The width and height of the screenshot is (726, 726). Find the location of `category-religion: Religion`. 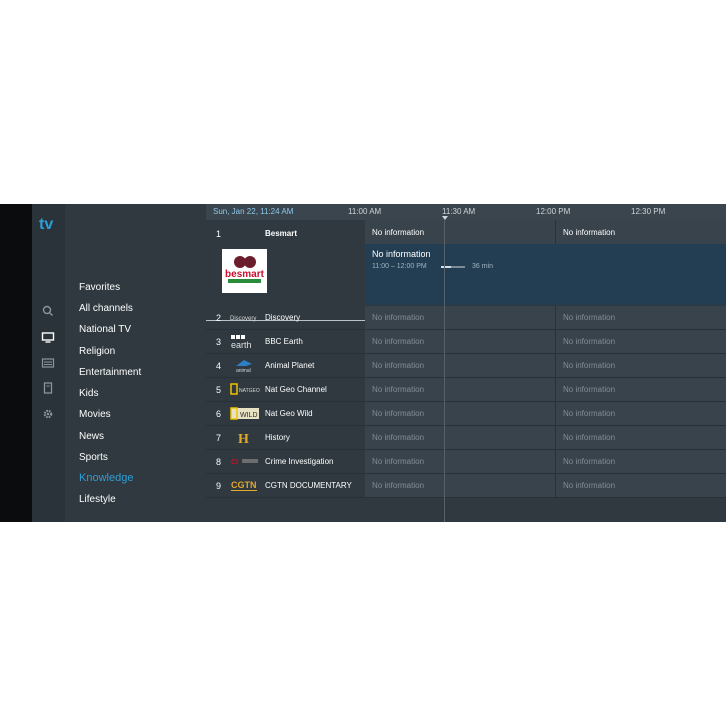

category-religion: Religion is located at coordinates (97, 351).